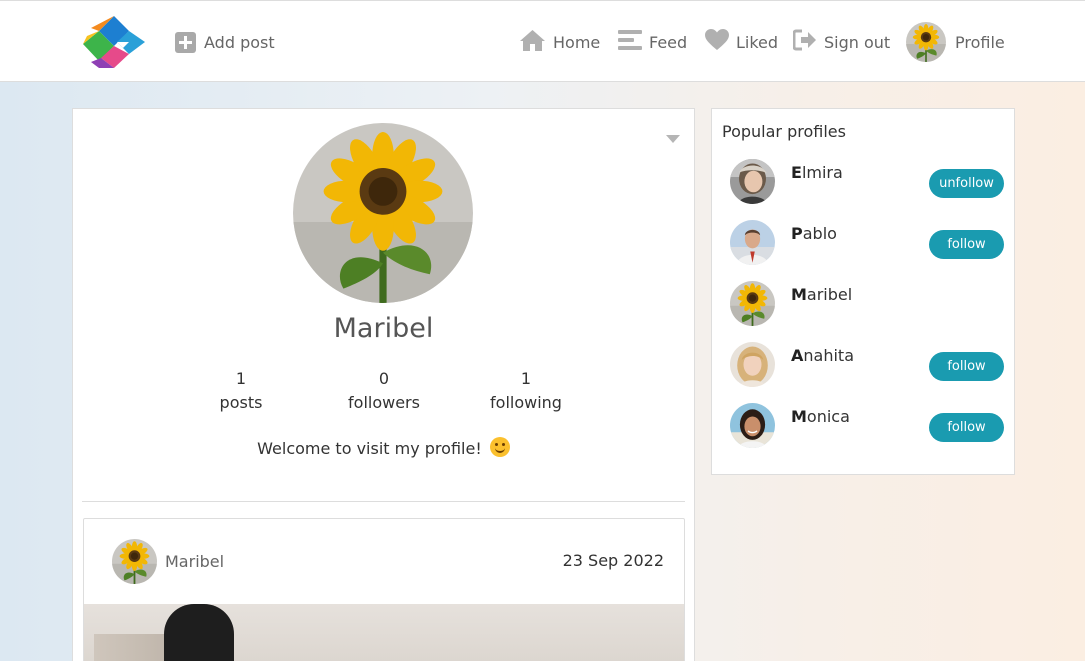 This screenshot has height=661, width=1085. Describe the element at coordinates (752, 425) in the screenshot. I see `monica-avatar` at that location.